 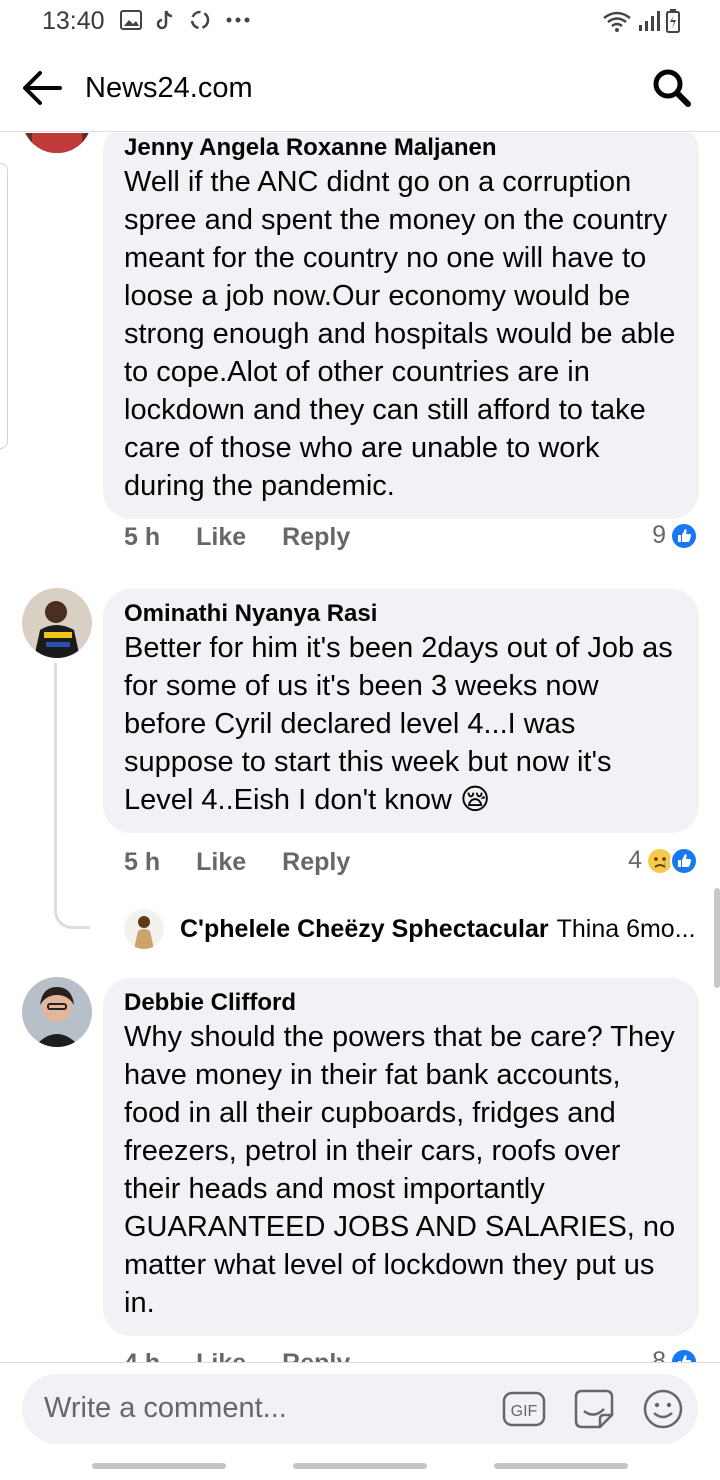 I want to click on comment-time: 4 h, so click(x=142, y=1355).